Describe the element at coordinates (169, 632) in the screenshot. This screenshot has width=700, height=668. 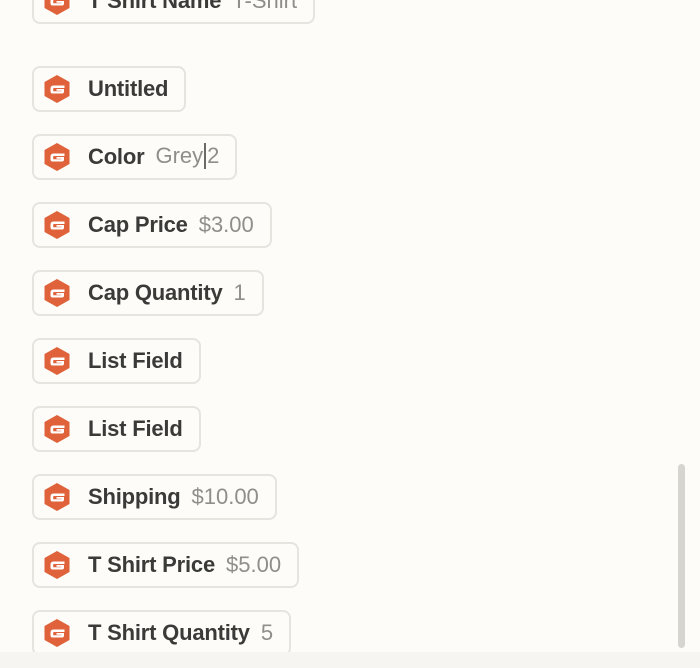
I see `field-label: T Shirt Quantity` at that location.